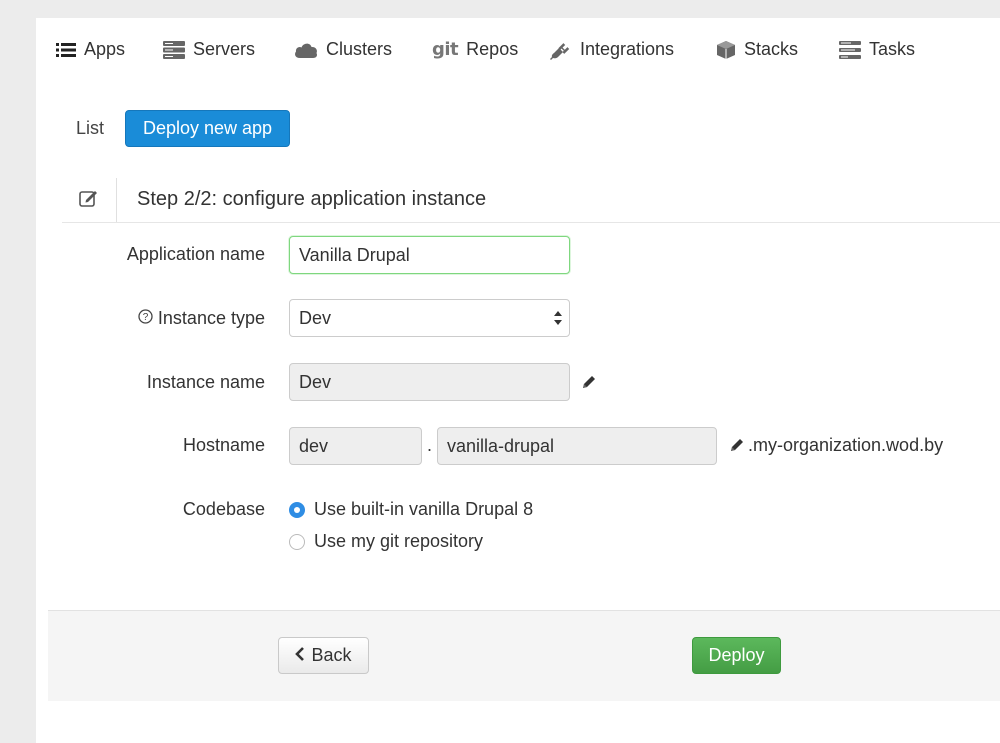 This screenshot has height=743, width=1000. I want to click on form-footer, so click(524, 655).